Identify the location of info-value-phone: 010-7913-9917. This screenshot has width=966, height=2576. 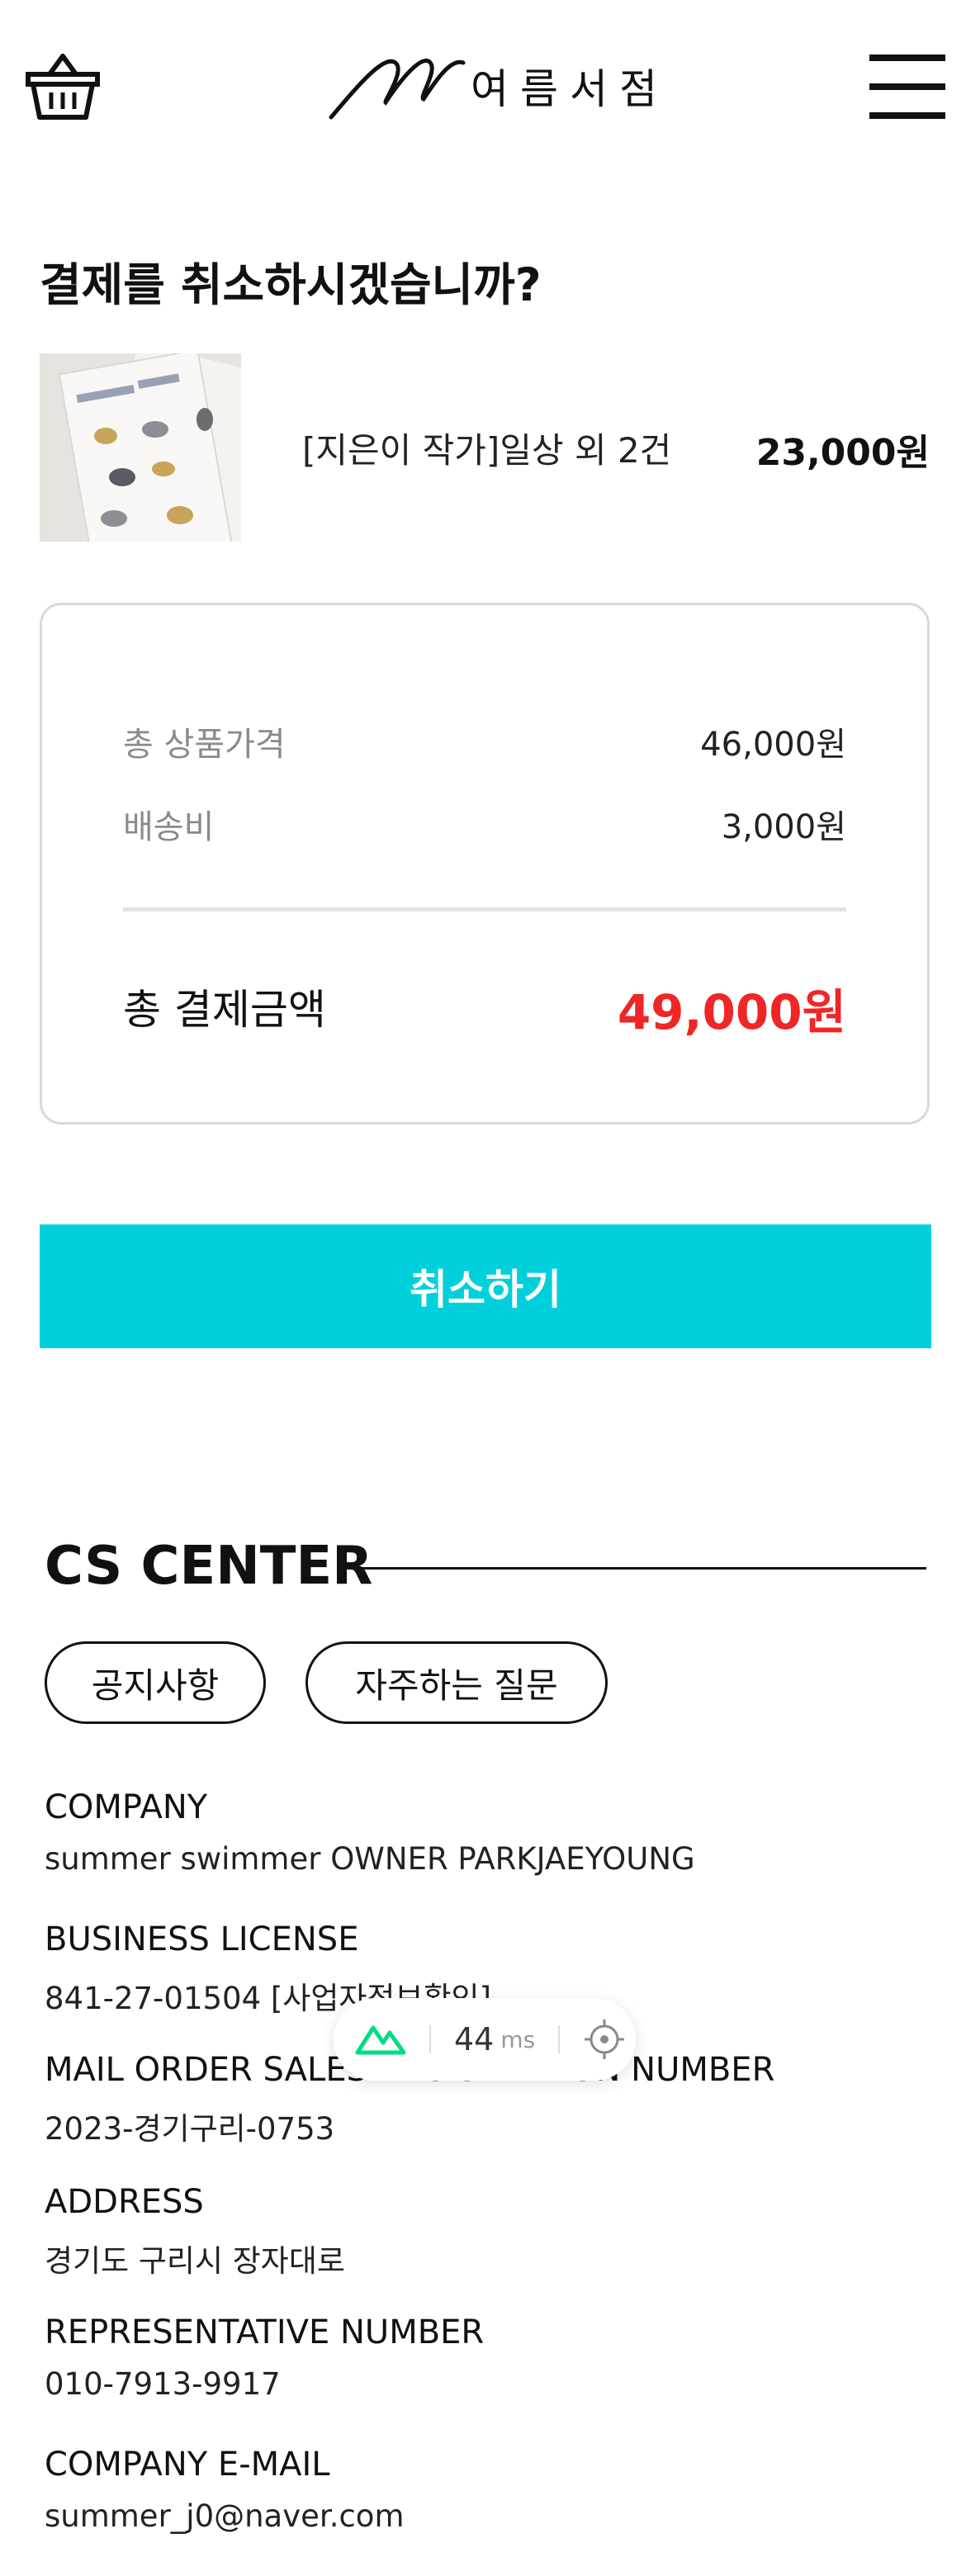
(163, 2384).